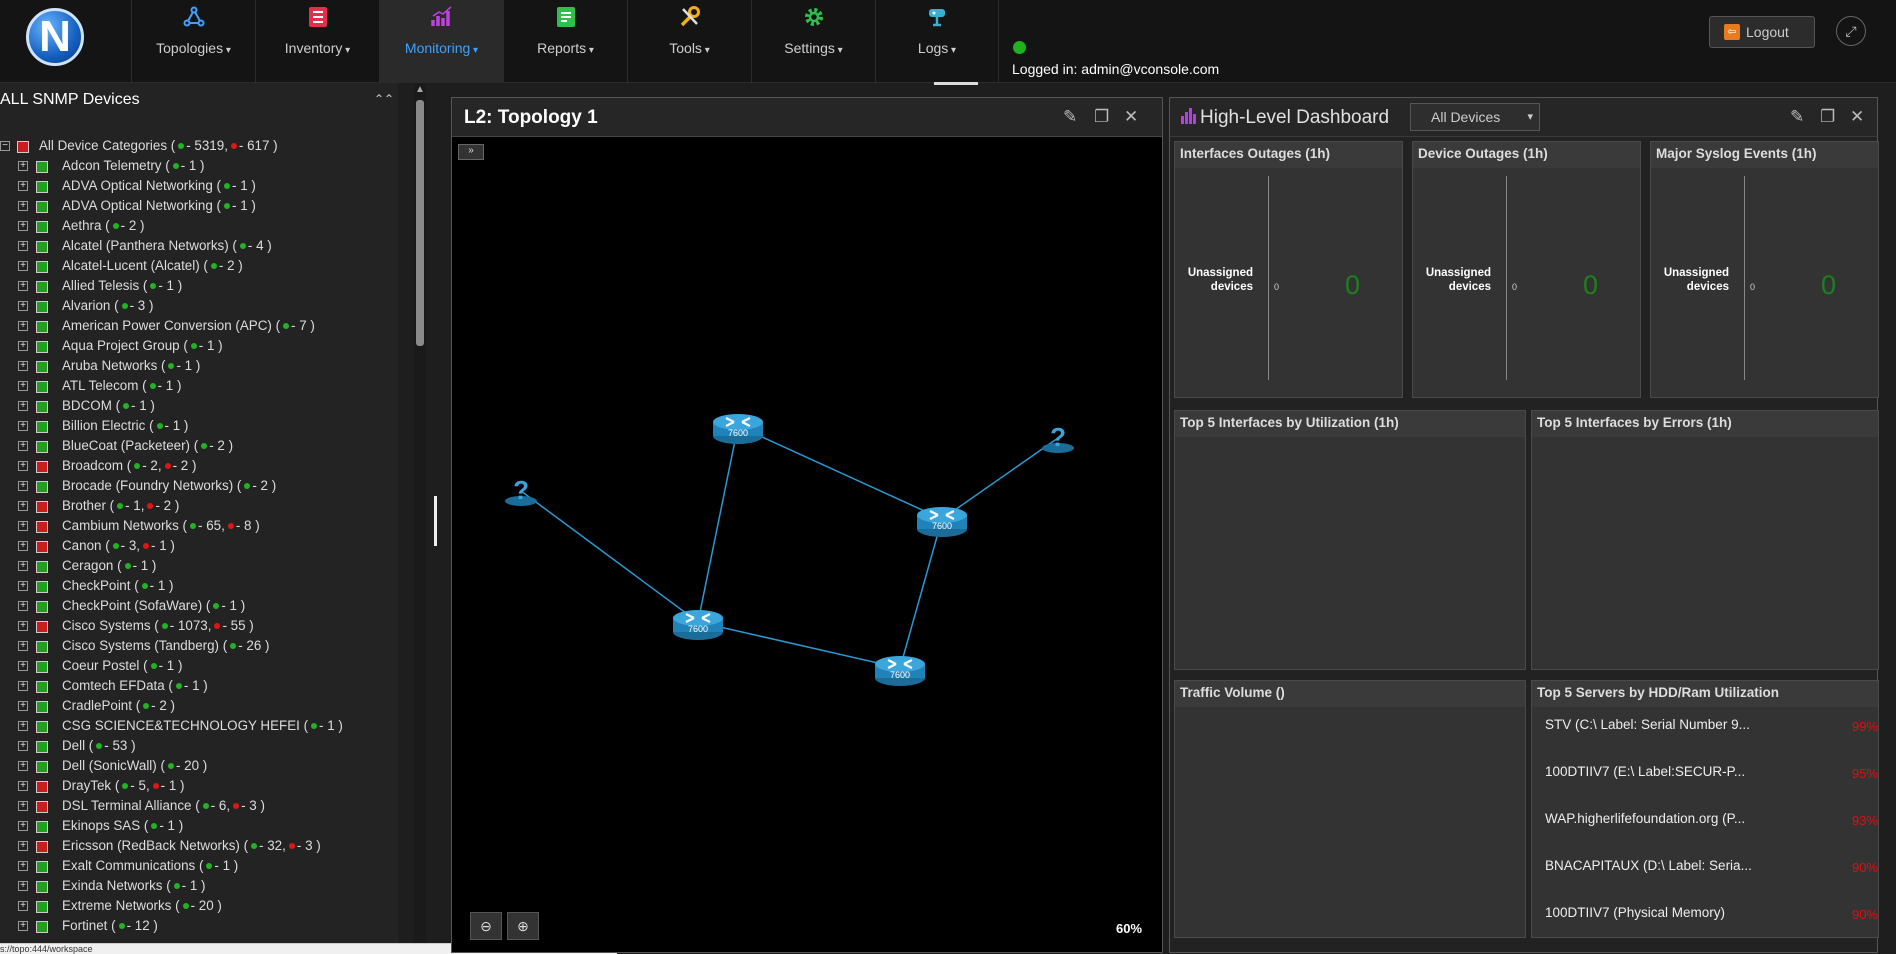  What do you see at coordinates (199, 507) in the screenshot?
I see `tree-item: + Brother (- 1, - 2 )` at bounding box center [199, 507].